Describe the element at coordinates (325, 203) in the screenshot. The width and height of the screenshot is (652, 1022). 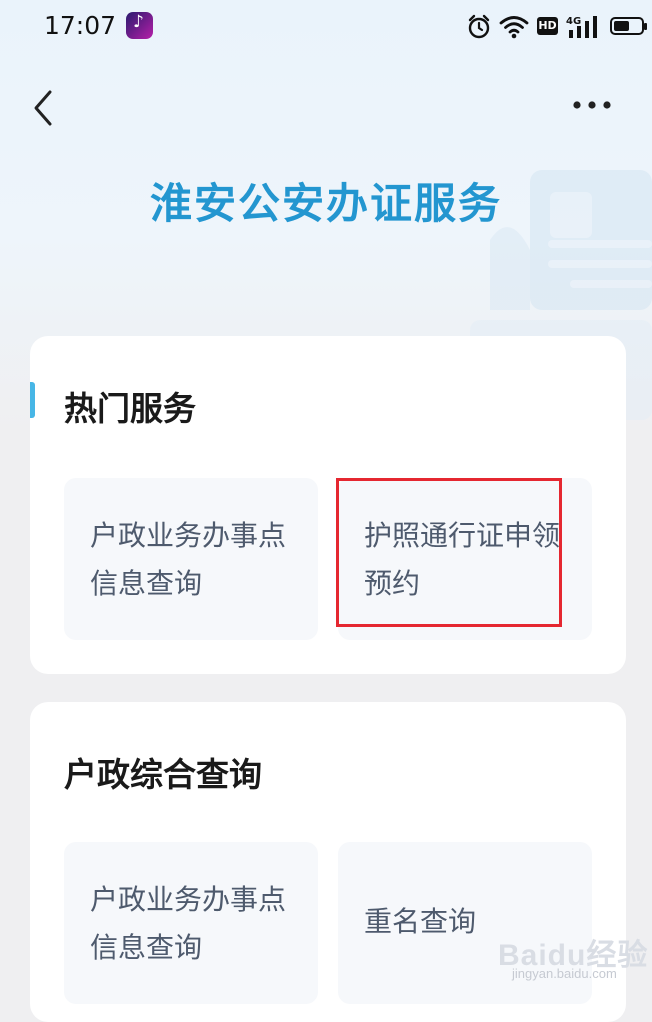
I see `page-title: 淮安公安办证服务` at that location.